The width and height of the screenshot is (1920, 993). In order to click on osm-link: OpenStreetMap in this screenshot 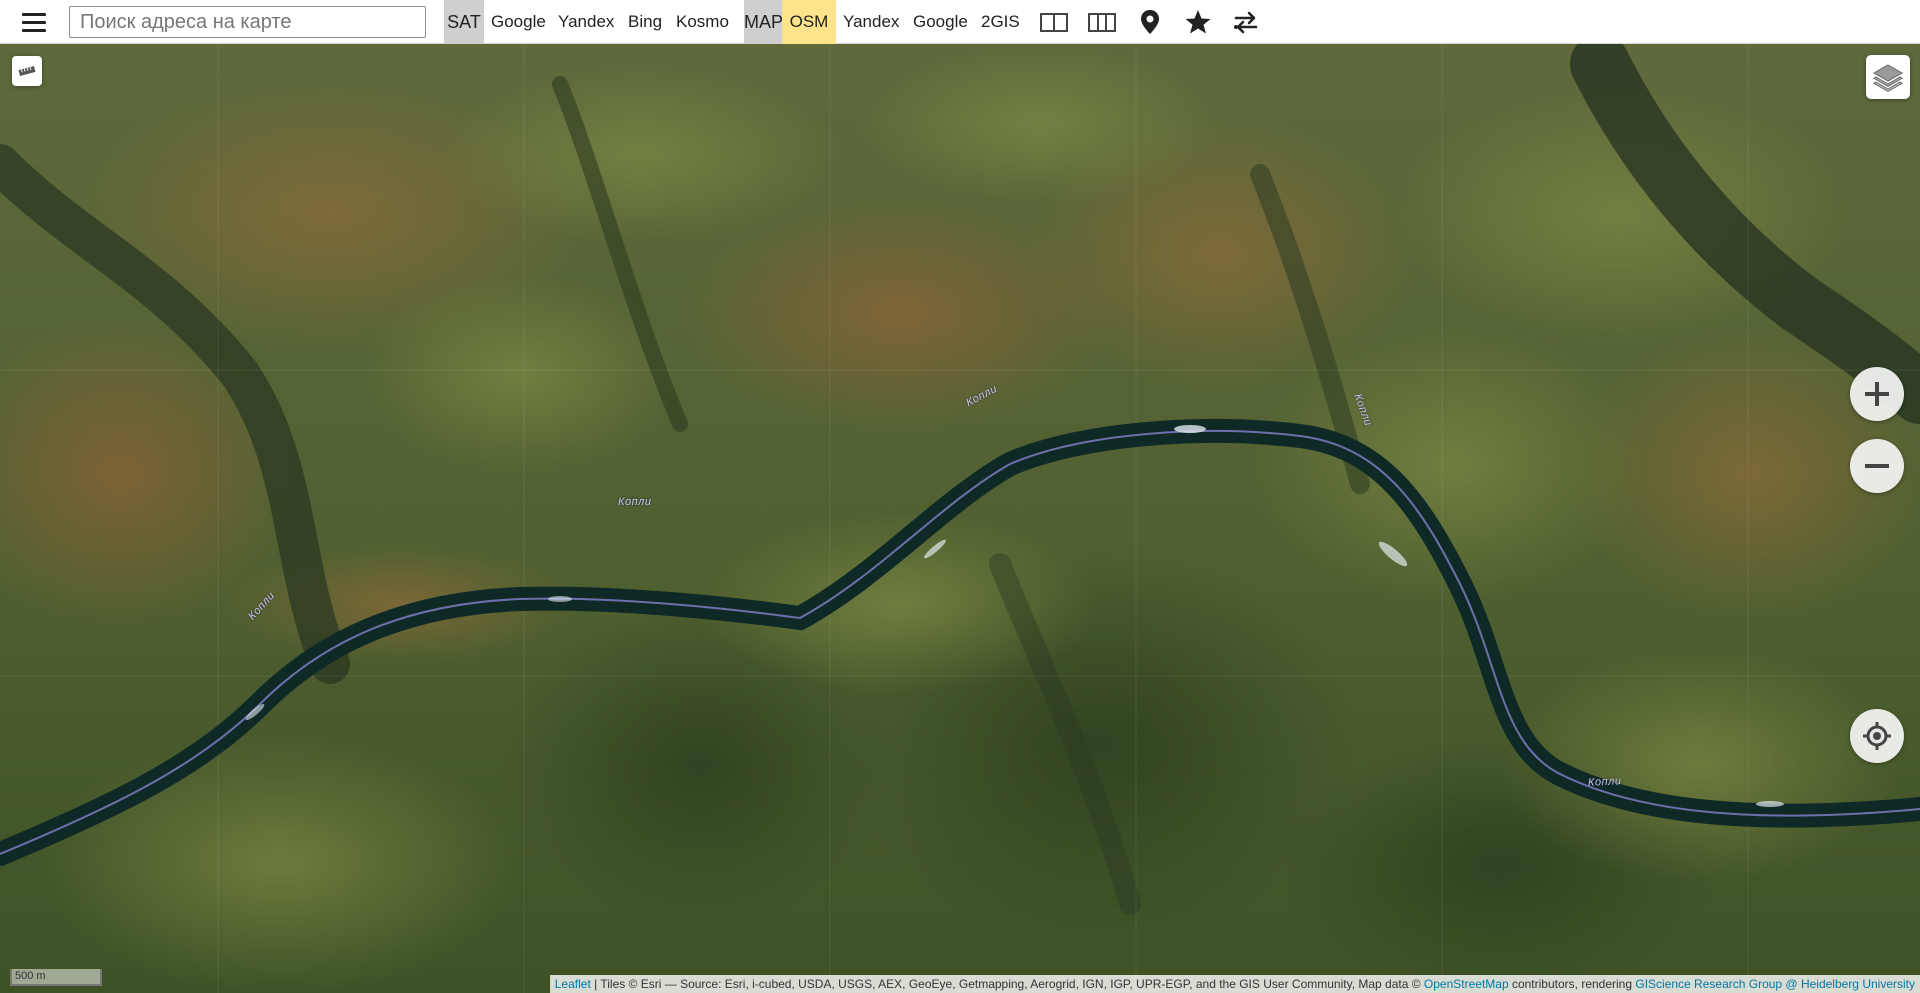, I will do `click(1466, 984)`.